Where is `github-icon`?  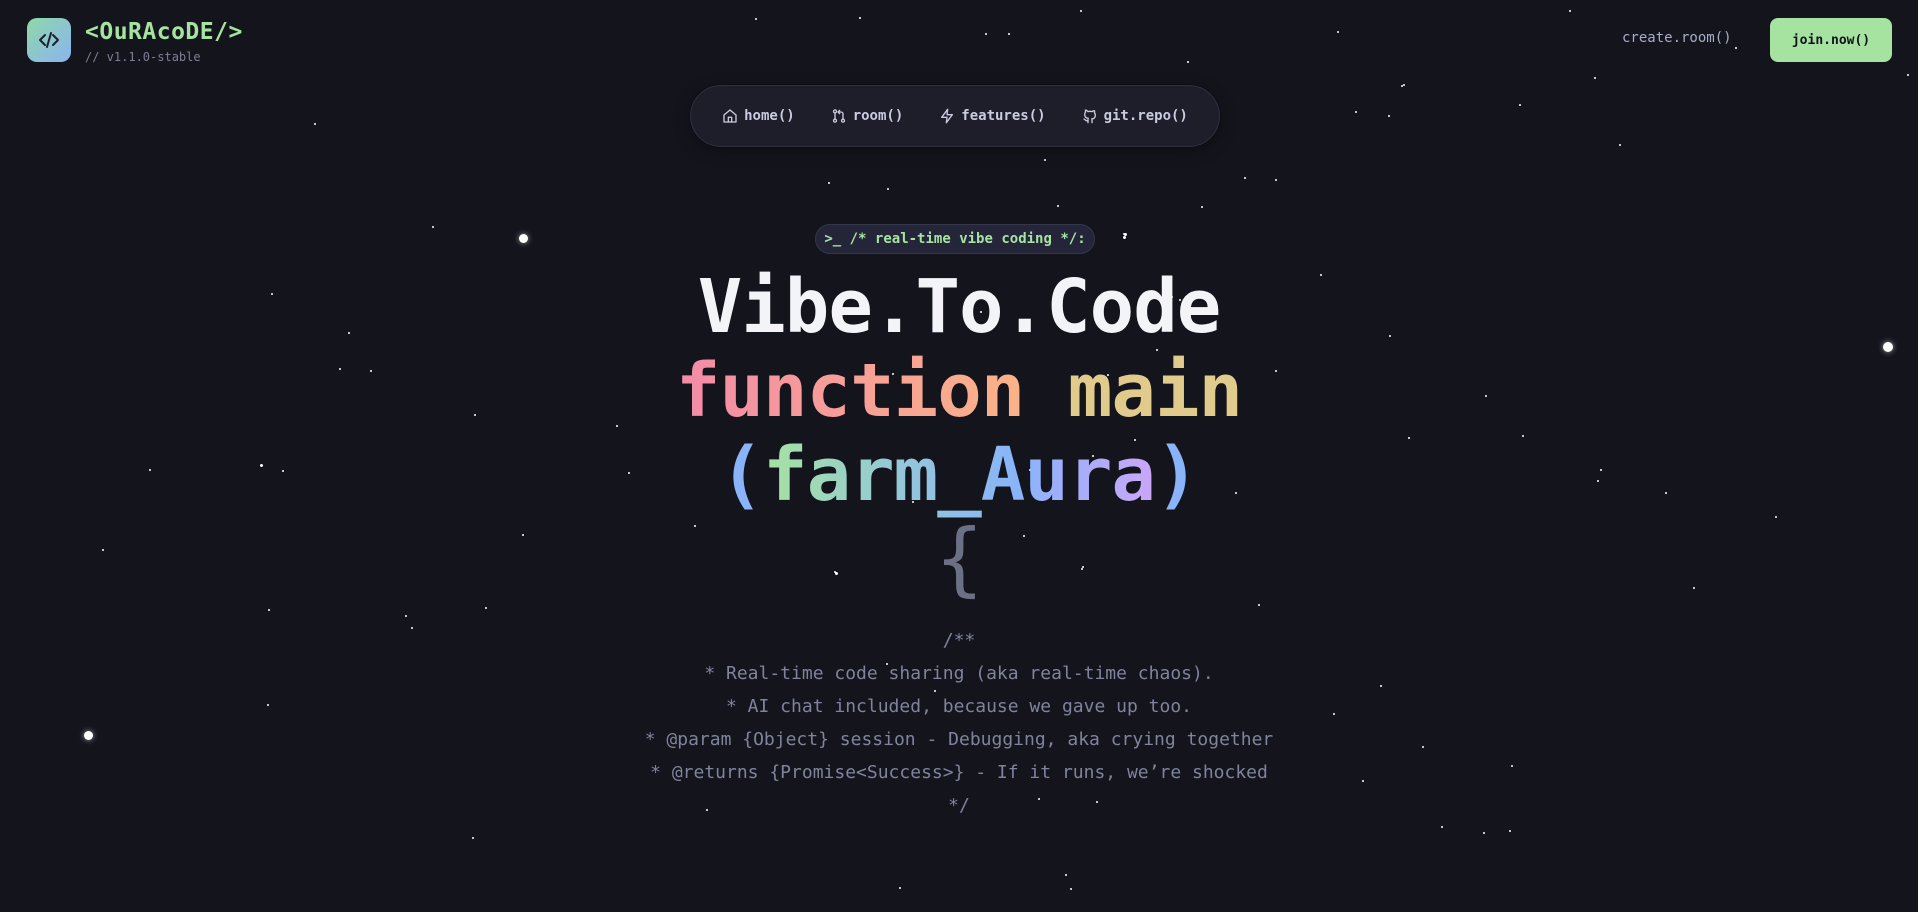
github-icon is located at coordinates (1089, 116).